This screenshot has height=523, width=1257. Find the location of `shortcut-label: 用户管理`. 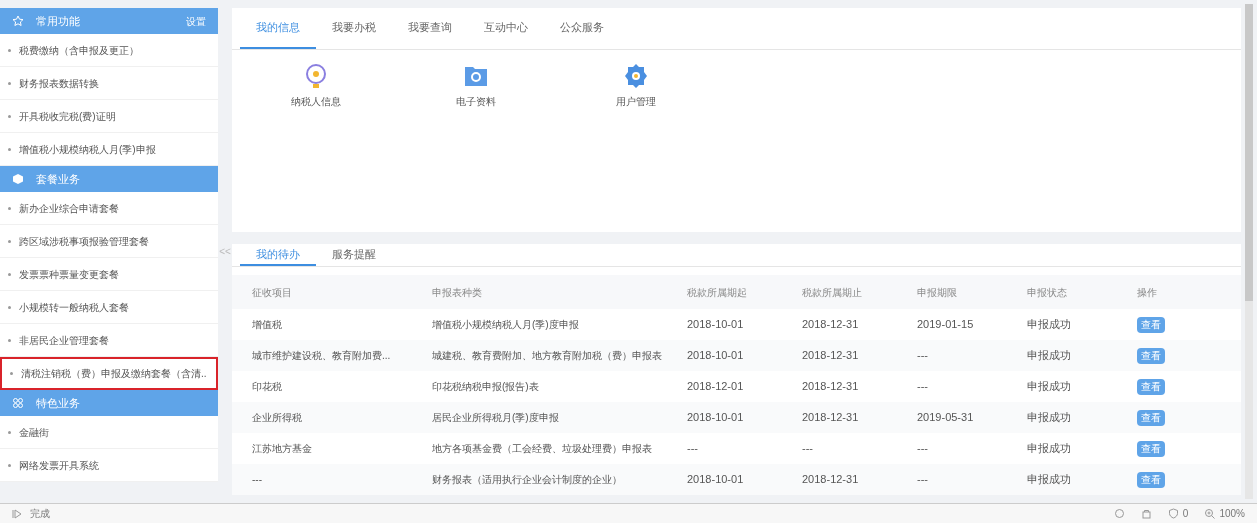

shortcut-label: 用户管理 is located at coordinates (636, 101).